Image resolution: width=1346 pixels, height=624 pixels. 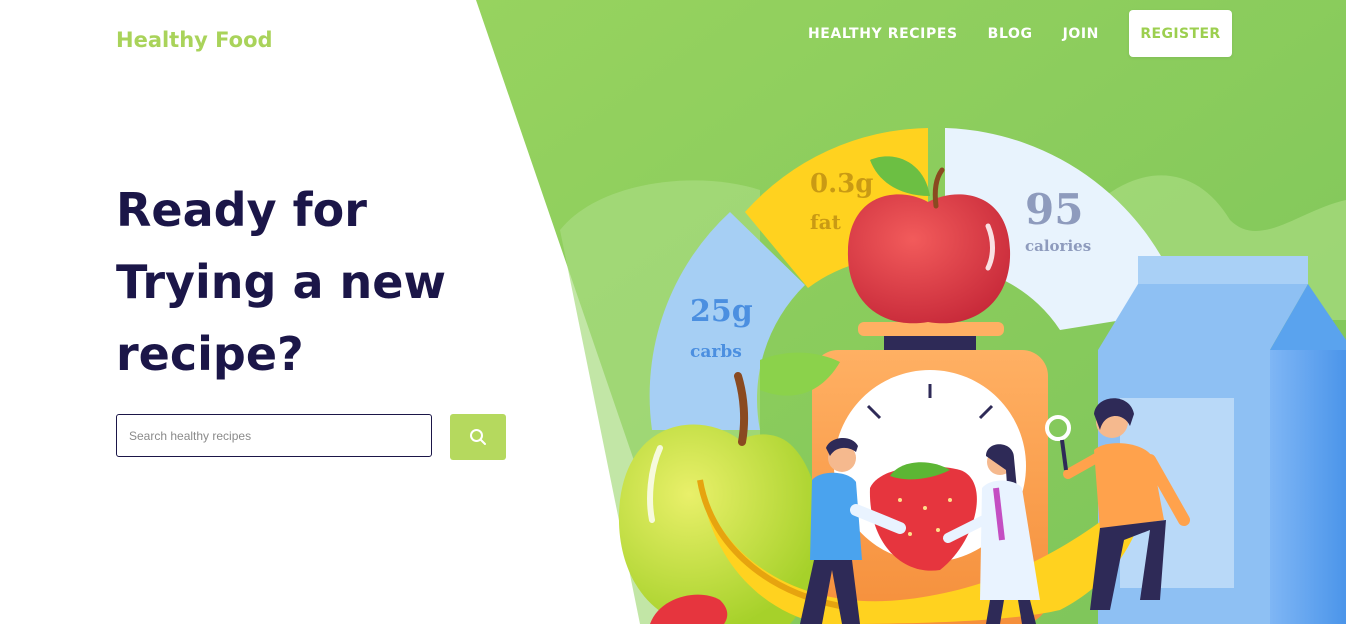 I want to click on carbs-label: carbs, so click(x=716, y=352).